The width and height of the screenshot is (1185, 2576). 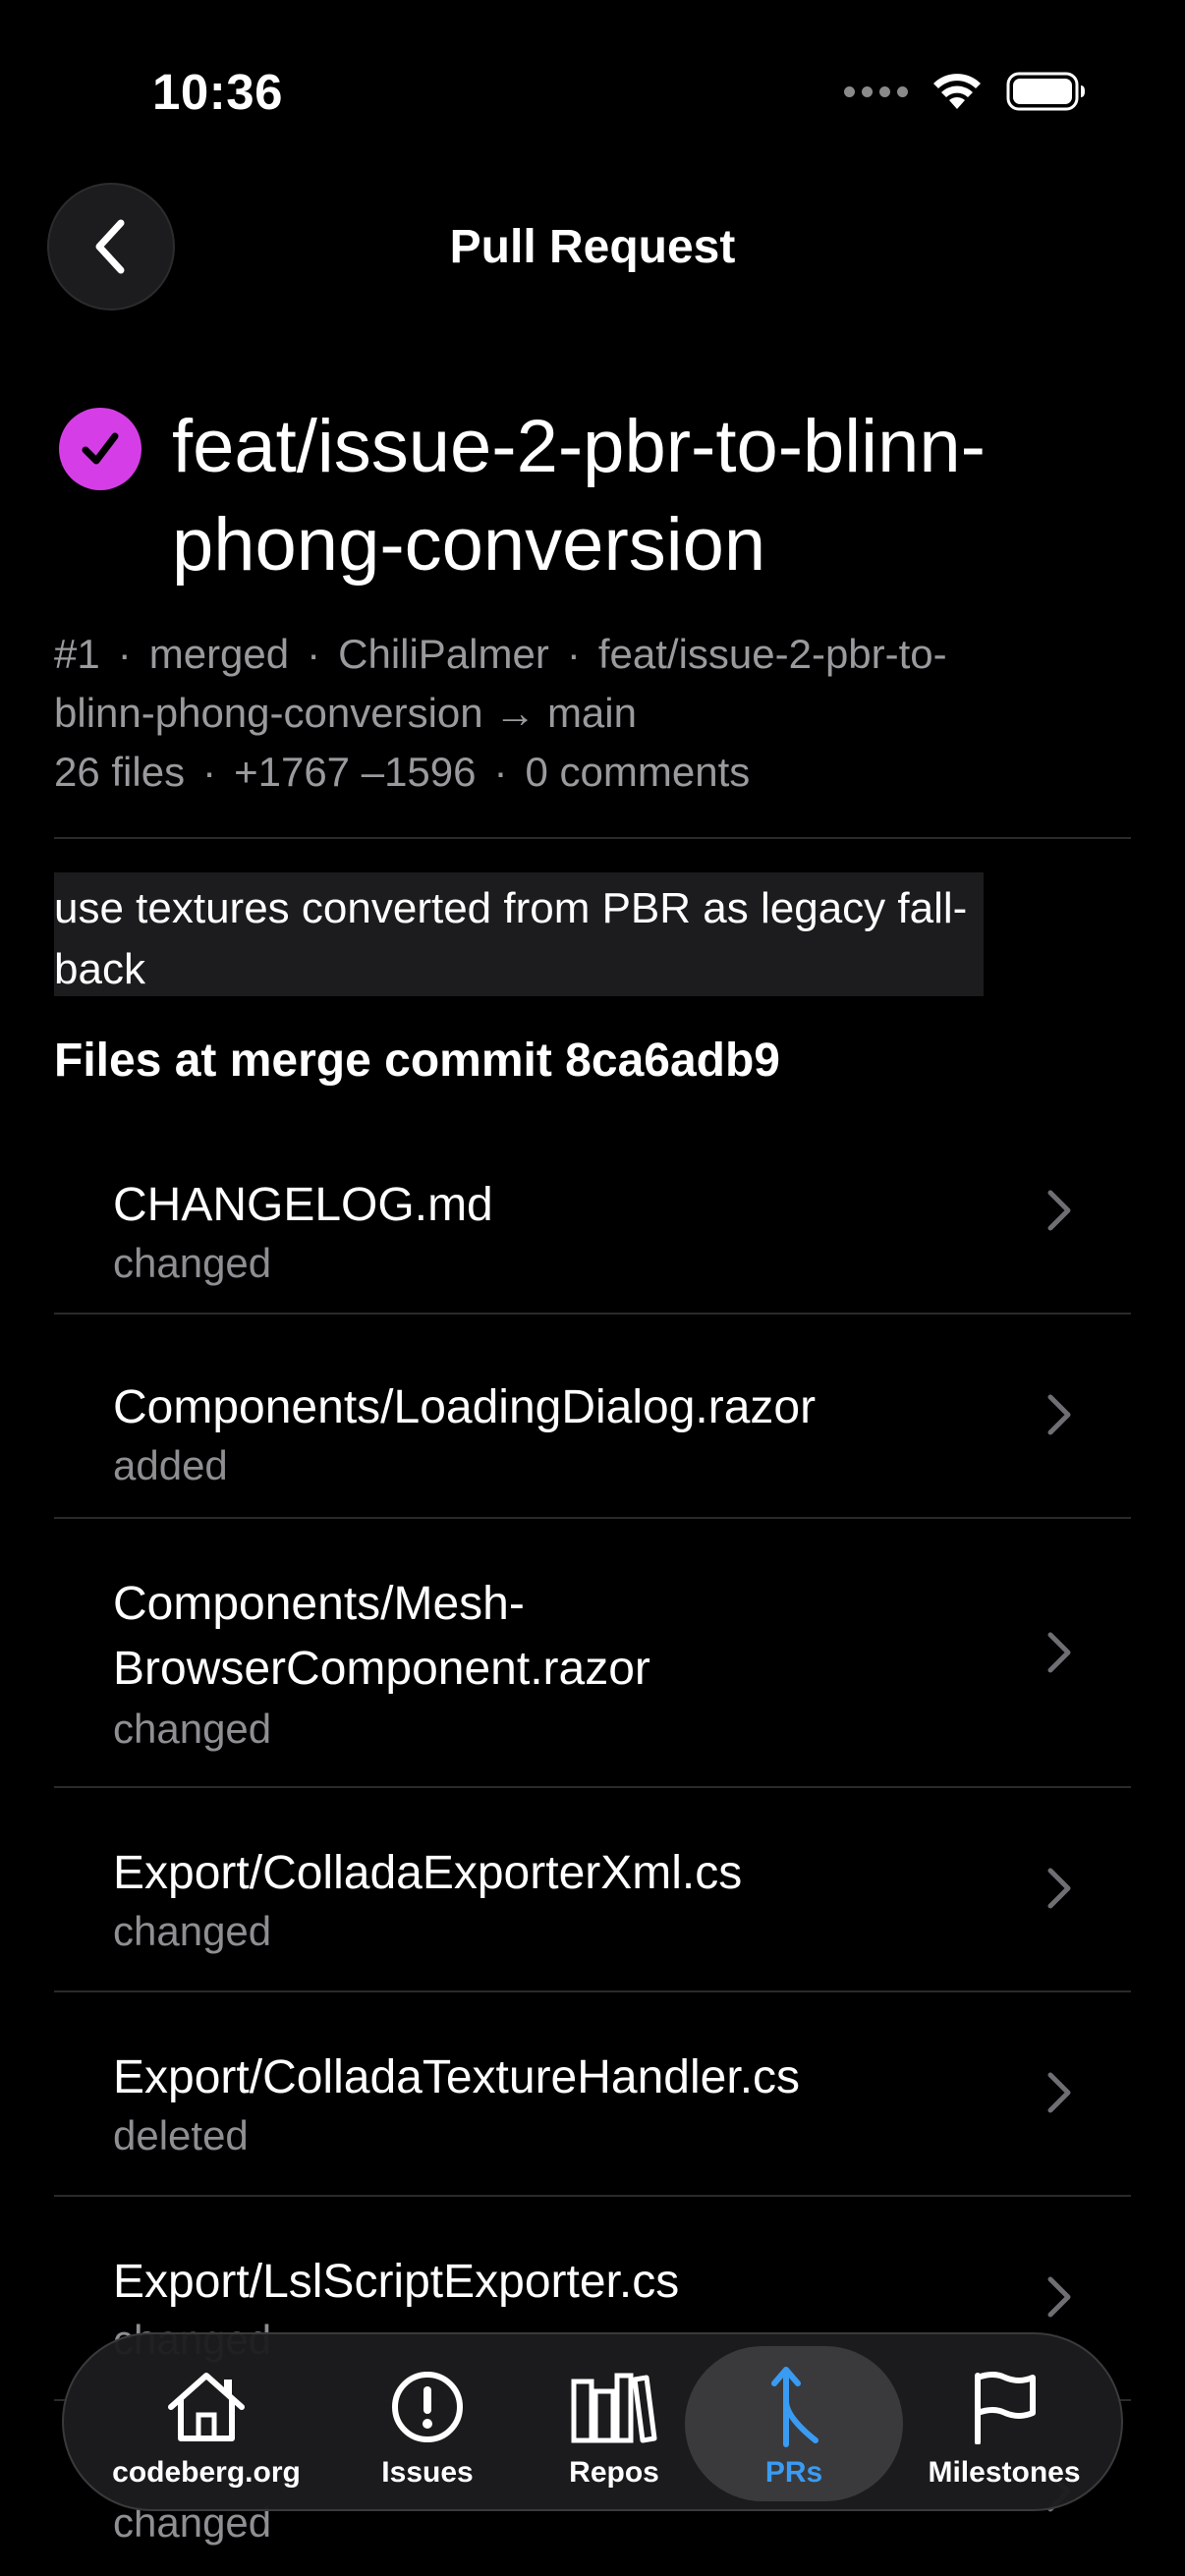 What do you see at coordinates (428, 1873) in the screenshot?
I see `file-name: Export/ColladaExporterXml.cs` at bounding box center [428, 1873].